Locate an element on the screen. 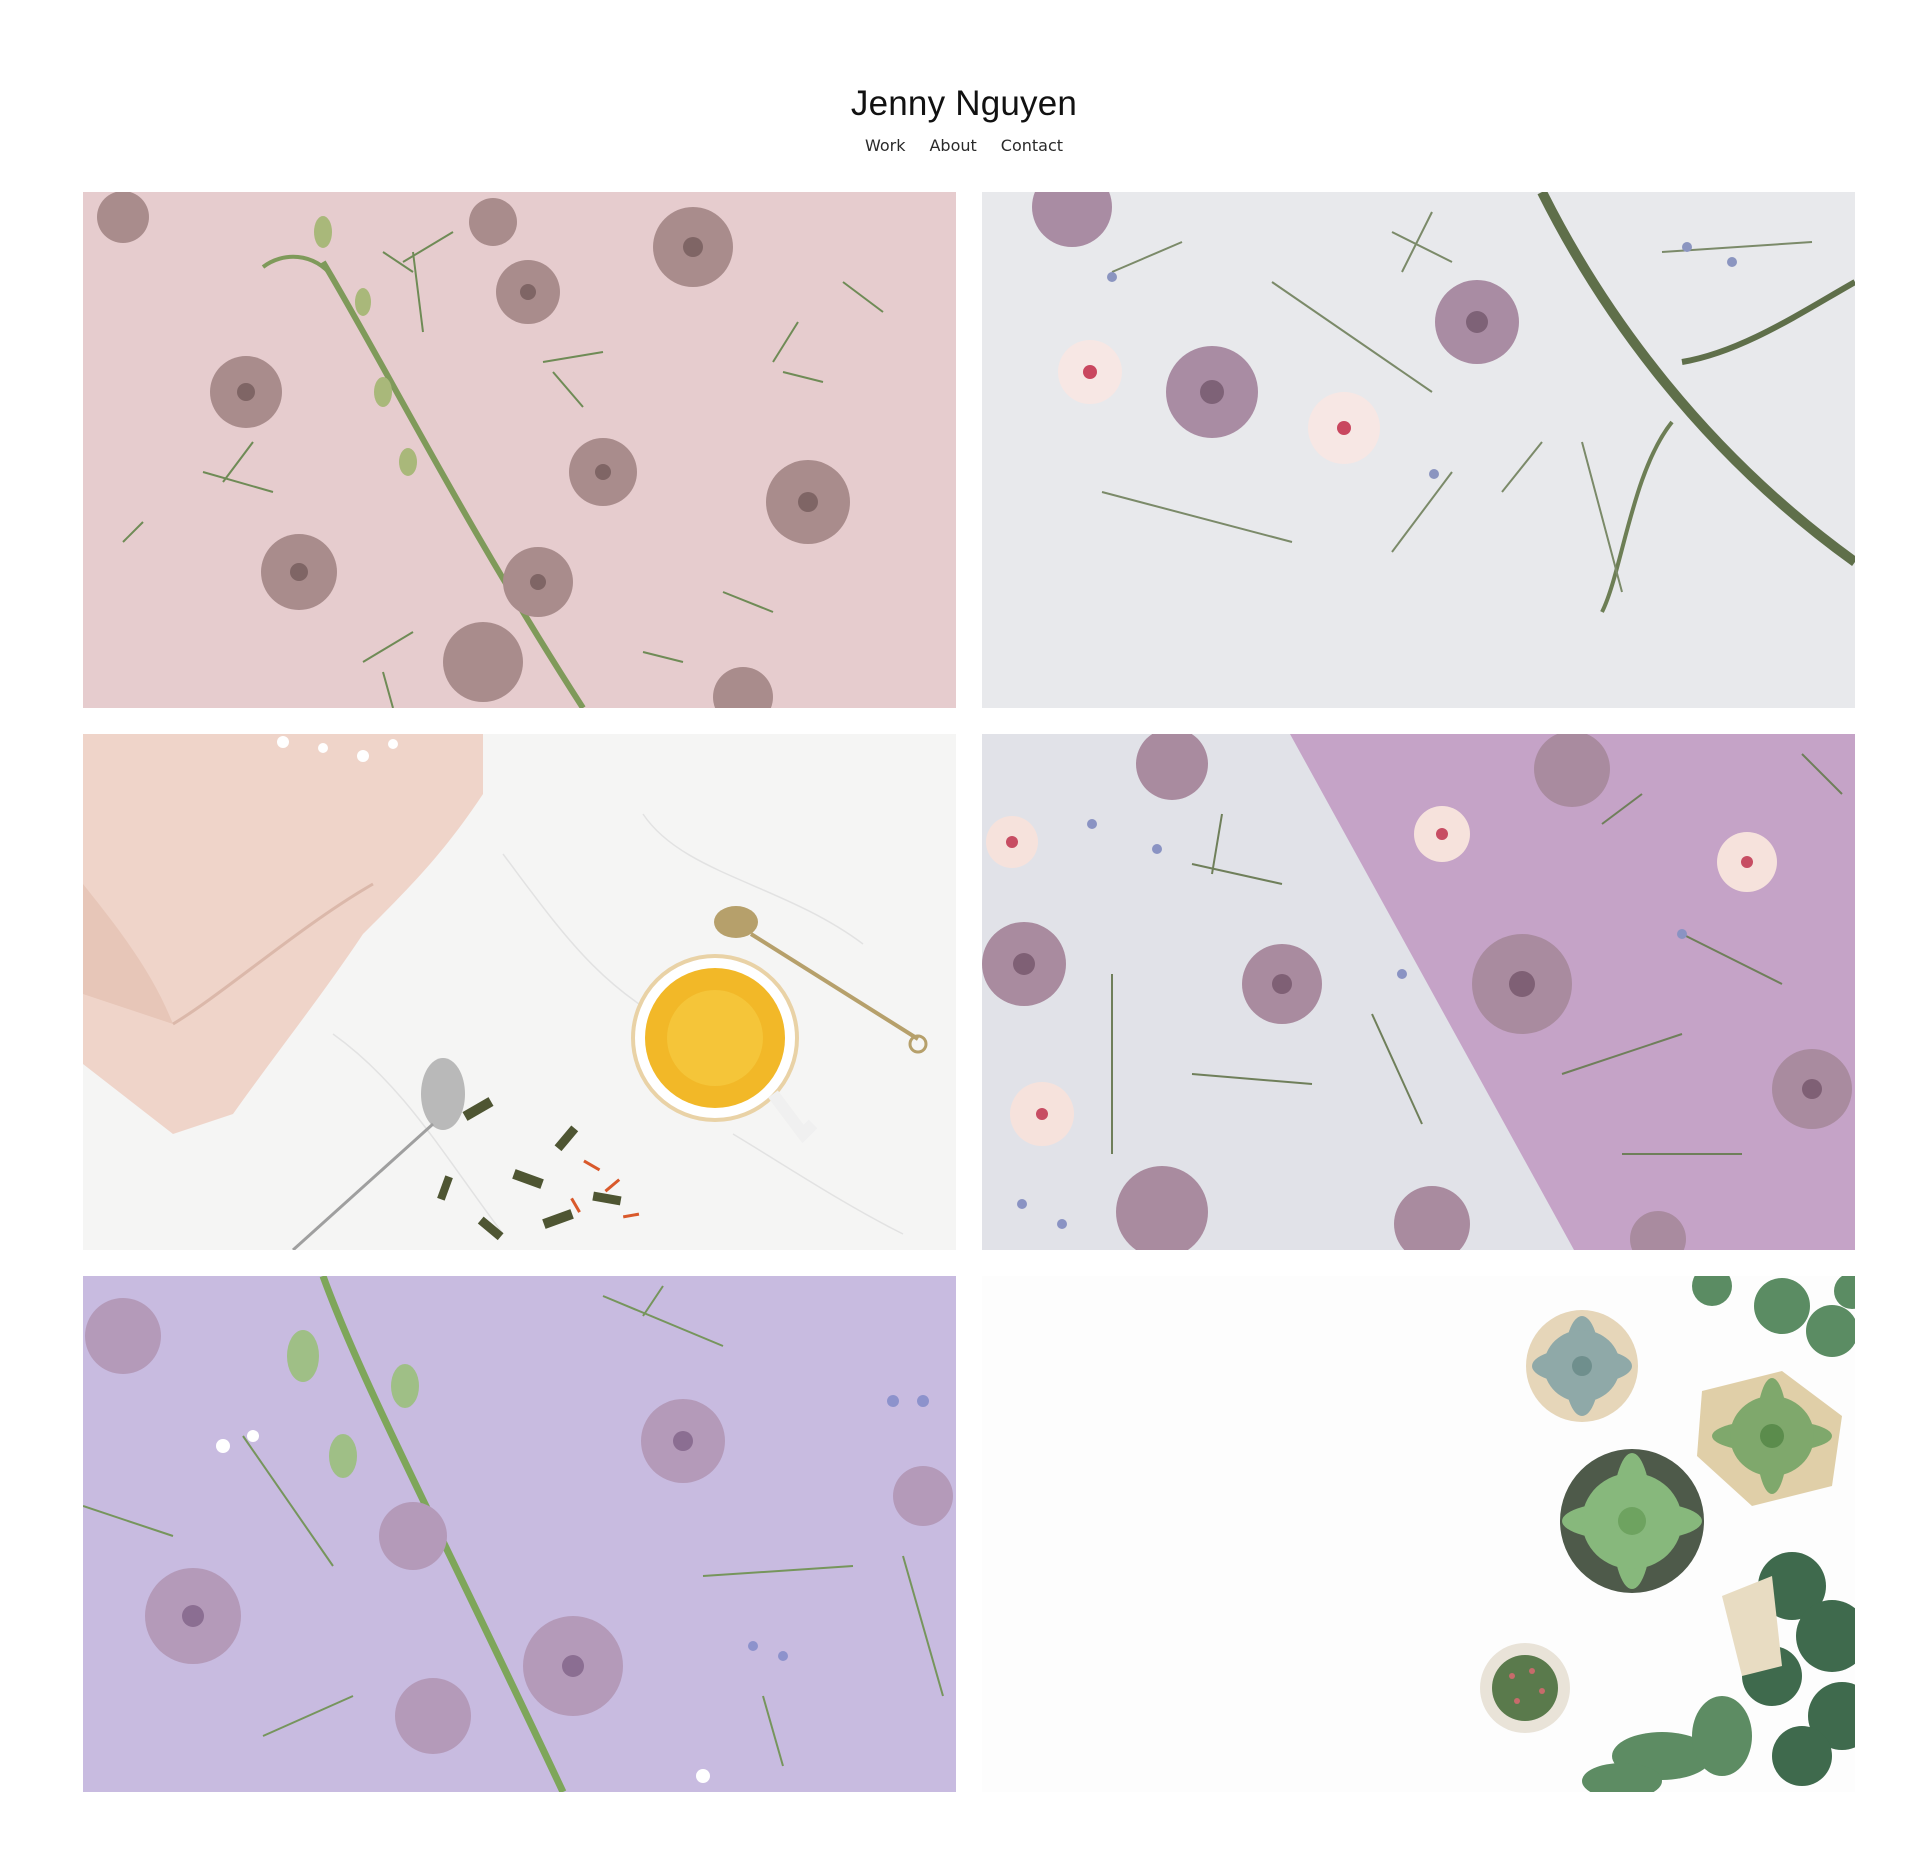  main-nav: Work About Contact is located at coordinates (964, 146).